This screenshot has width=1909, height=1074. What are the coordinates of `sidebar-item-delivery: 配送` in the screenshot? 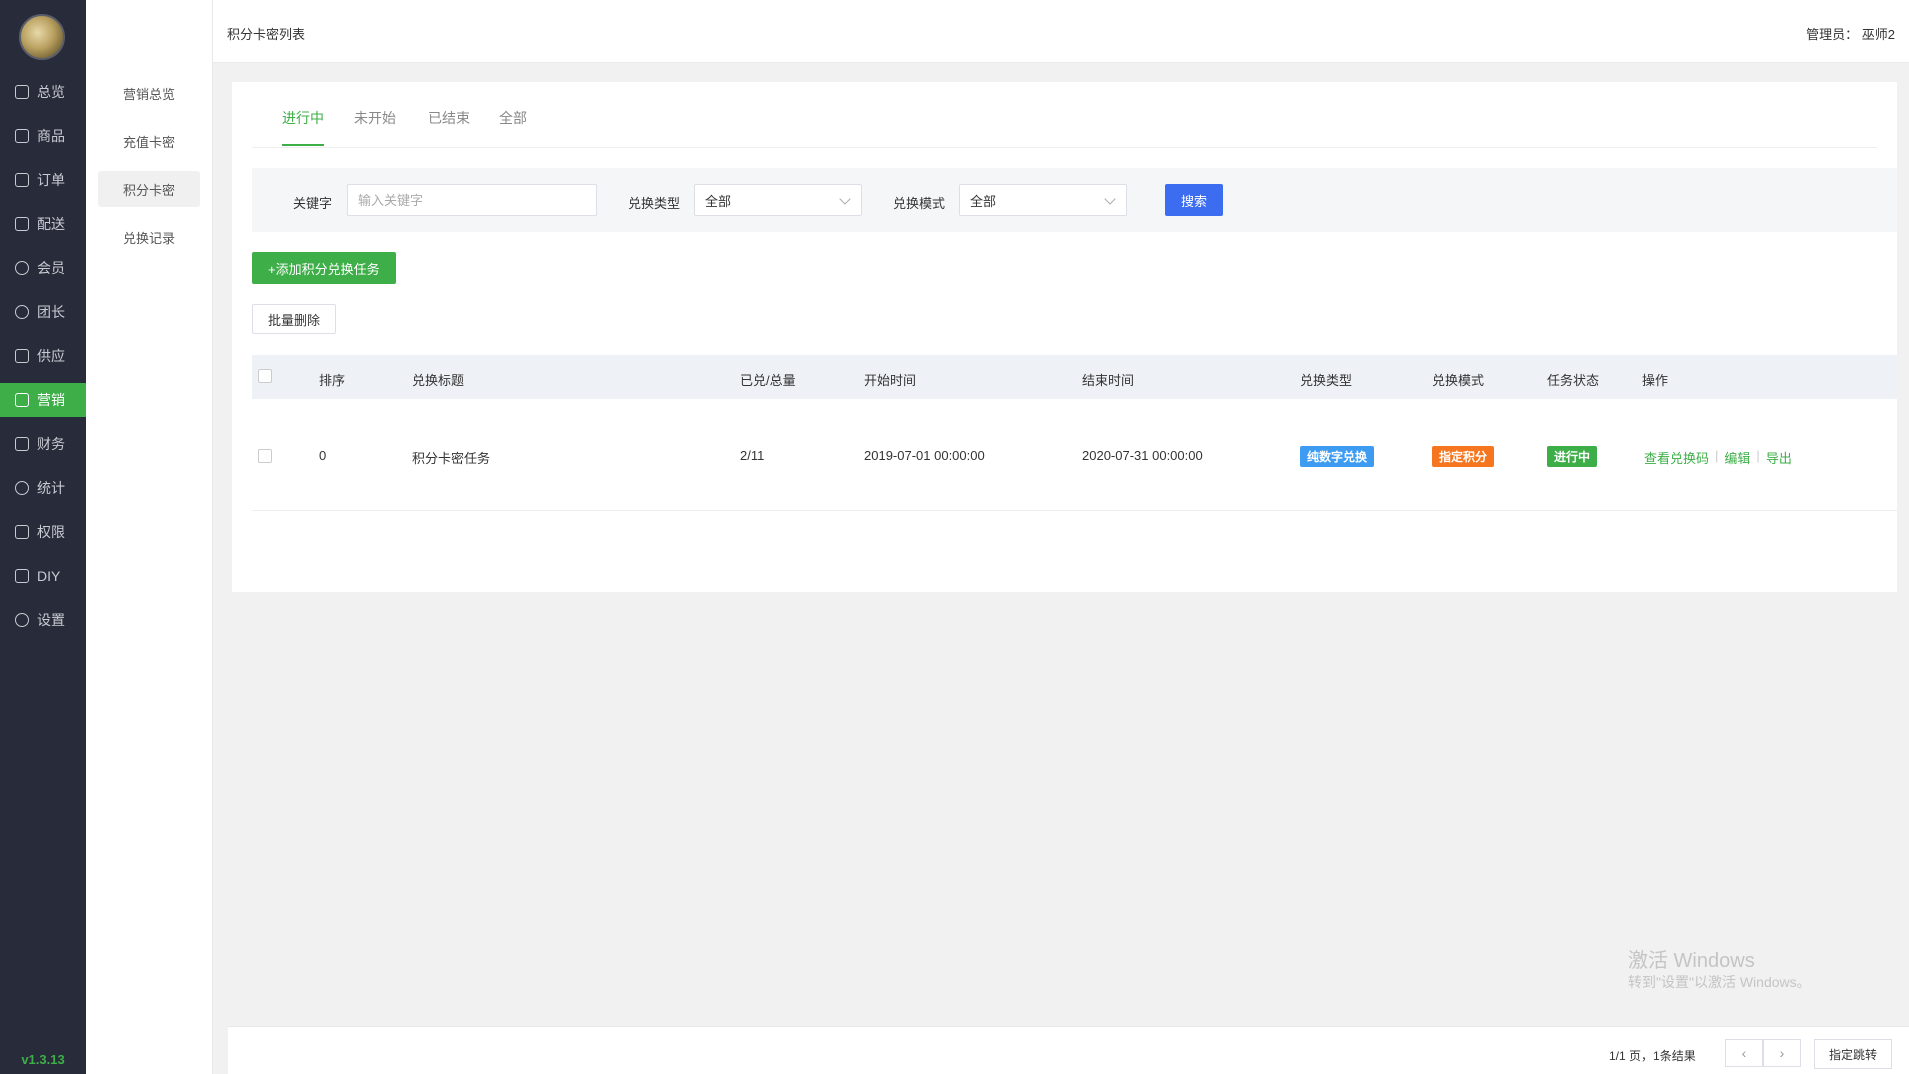 It's located at (43, 224).